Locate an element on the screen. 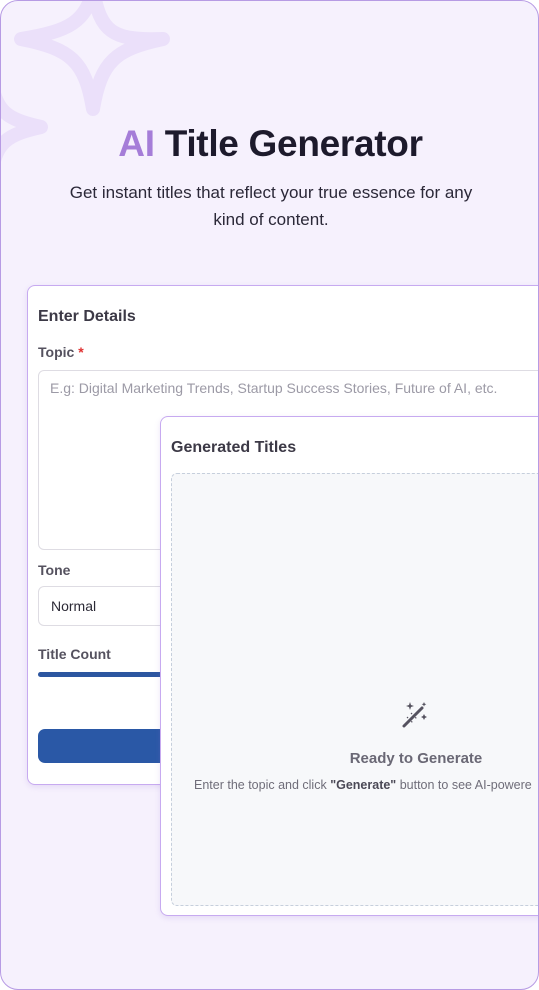 Image resolution: width=539 pixels, height=990 pixels. title-count-slider-fill is located at coordinates (100, 674).